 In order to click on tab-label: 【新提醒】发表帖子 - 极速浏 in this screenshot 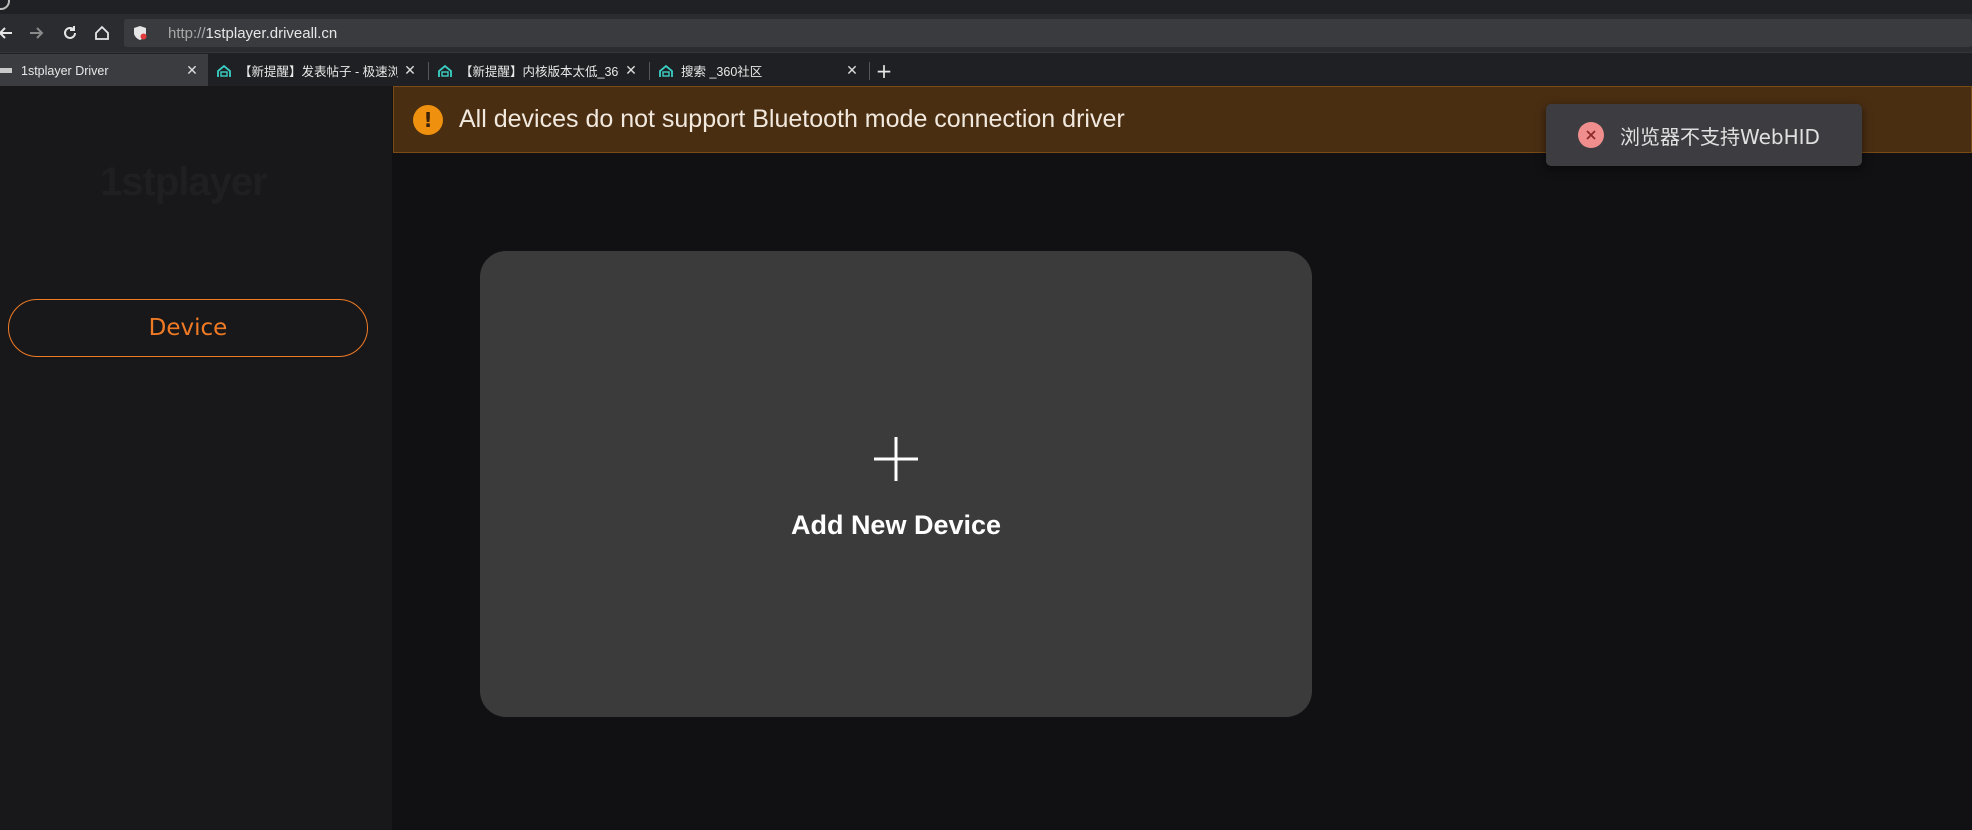, I will do `click(318, 72)`.